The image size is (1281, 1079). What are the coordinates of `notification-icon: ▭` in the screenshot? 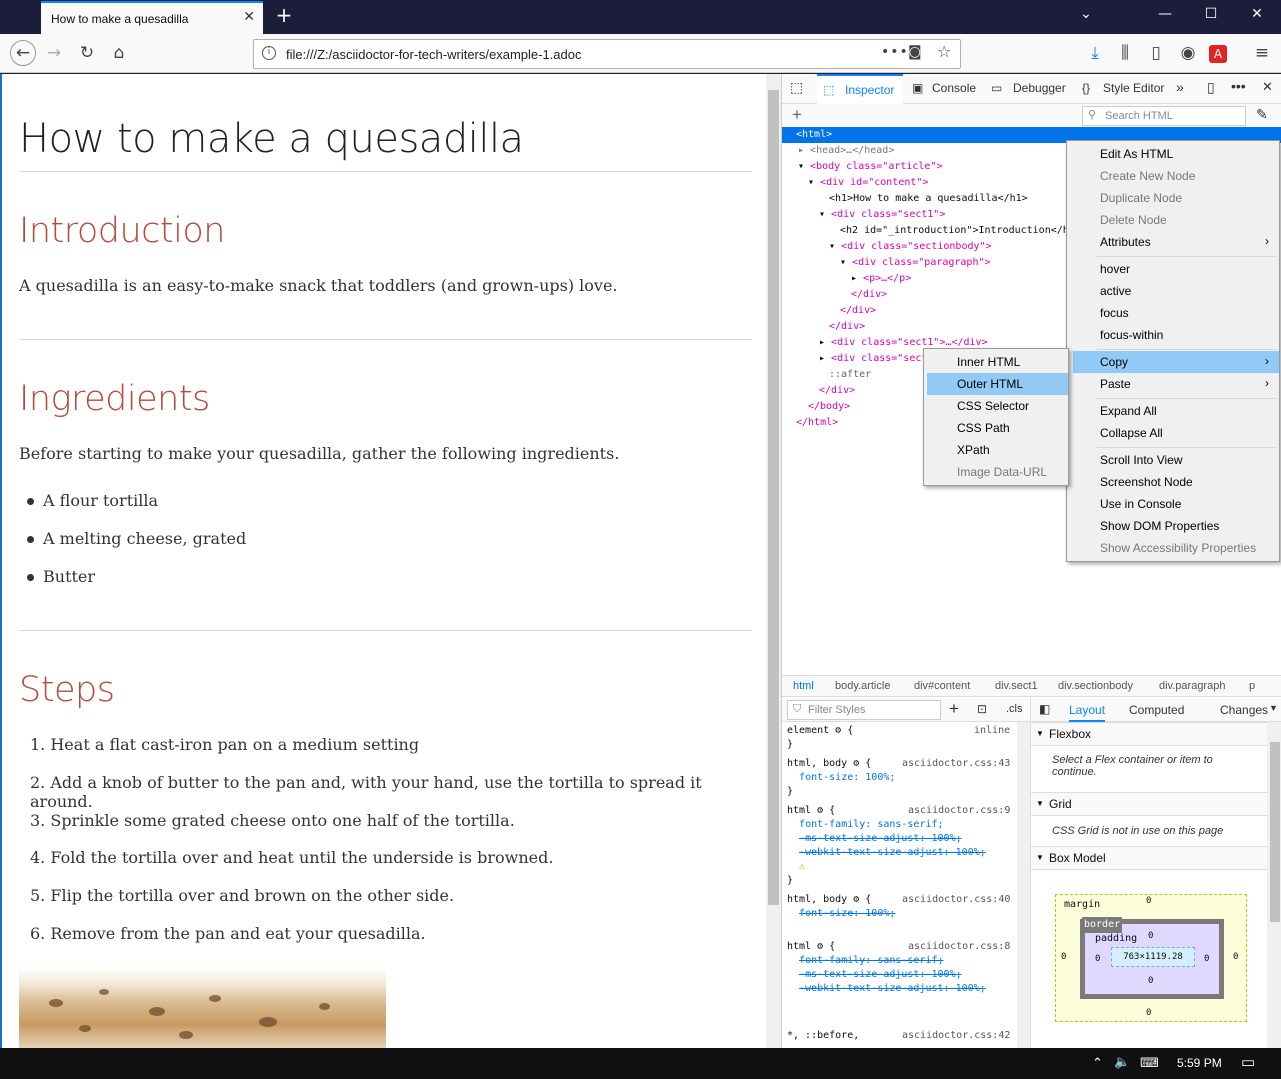 It's located at (1248, 1062).